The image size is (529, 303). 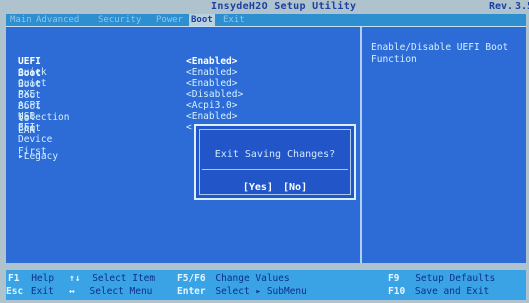 What do you see at coordinates (452, 291) in the screenshot?
I see `f10-desc: Save and Exit` at bounding box center [452, 291].